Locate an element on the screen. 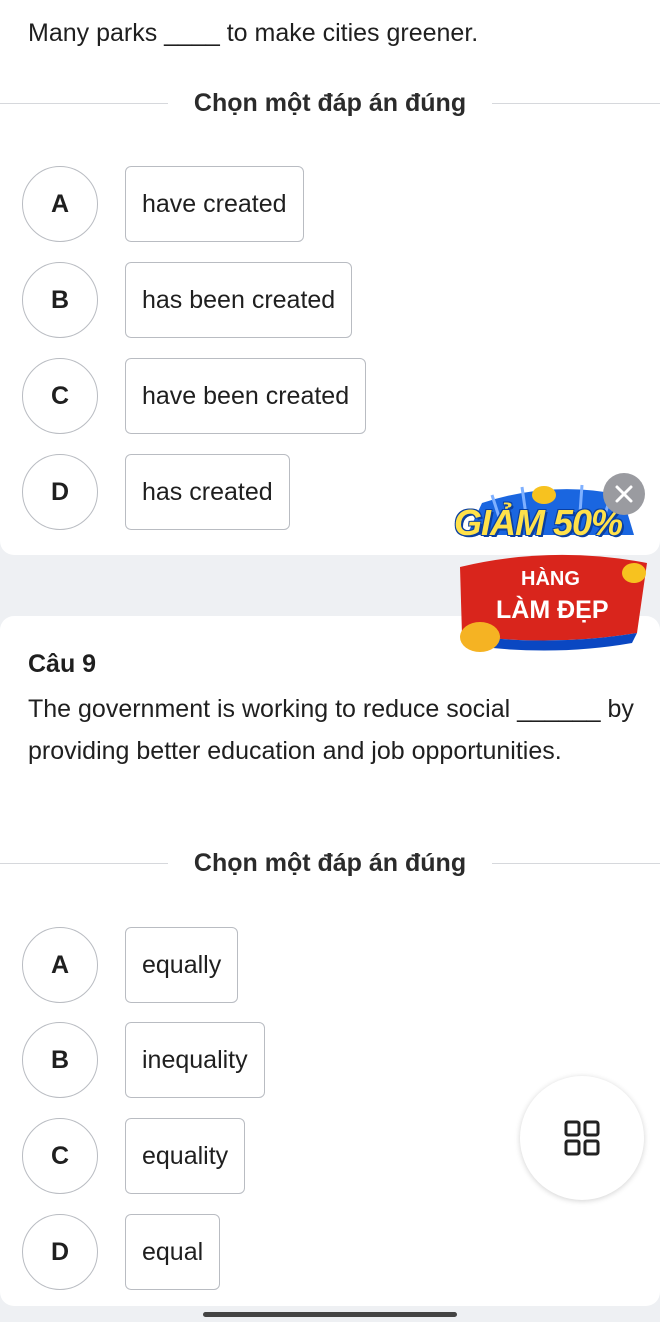 The width and height of the screenshot is (660, 1322). option-b: B has been created is located at coordinates (187, 300).